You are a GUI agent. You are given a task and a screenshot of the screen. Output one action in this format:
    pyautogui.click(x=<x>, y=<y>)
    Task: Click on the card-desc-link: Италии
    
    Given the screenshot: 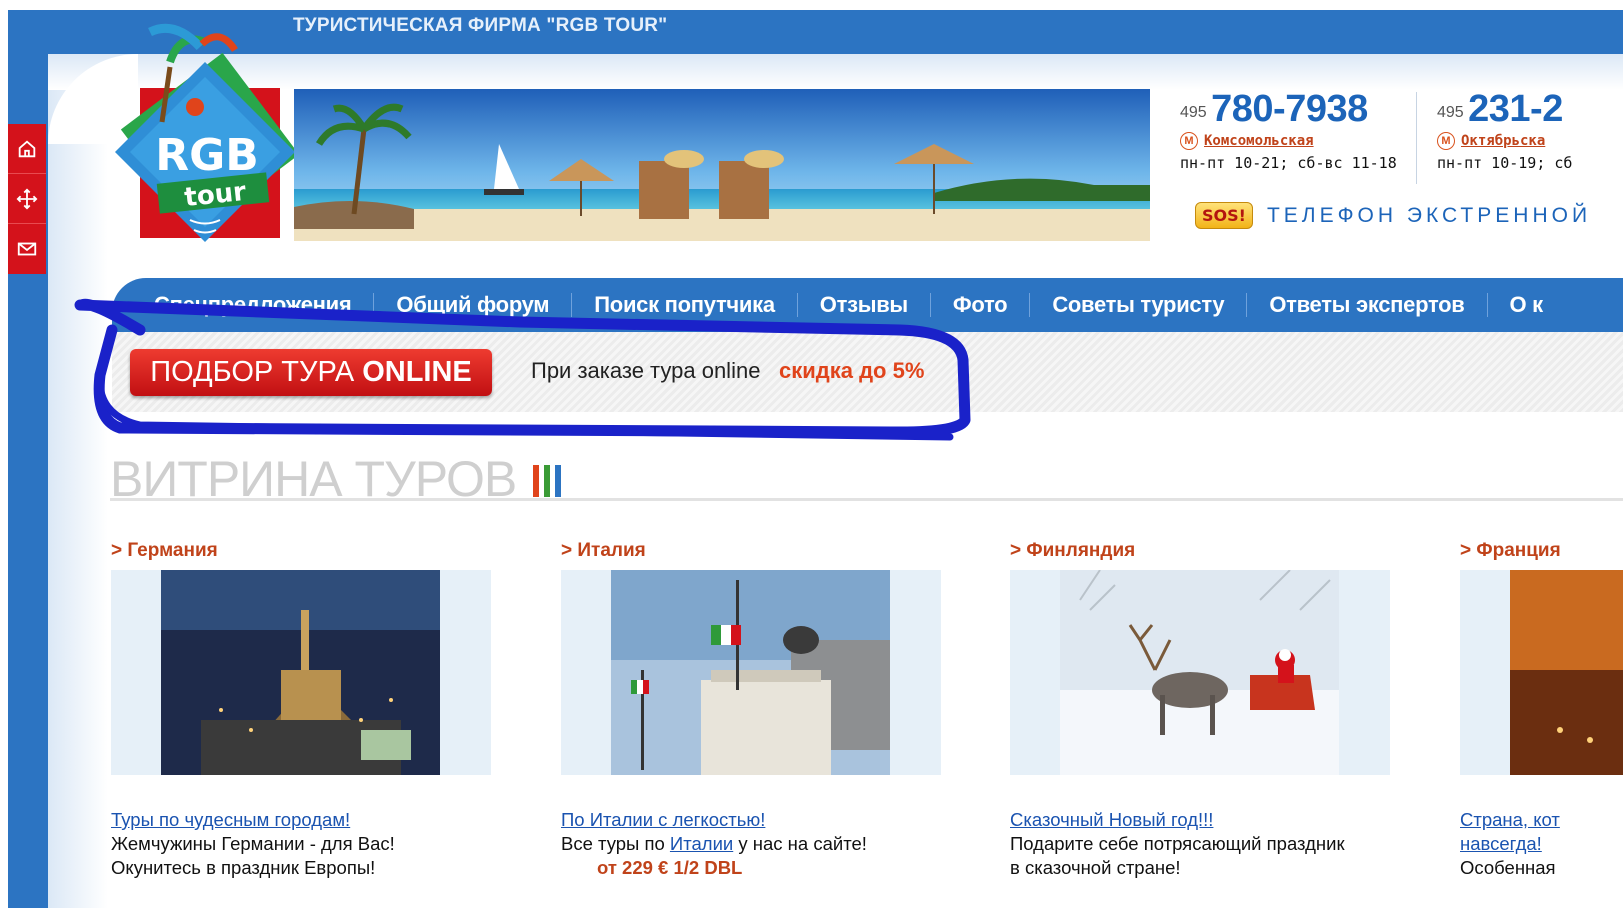 What is the action you would take?
    pyautogui.click(x=701, y=843)
    